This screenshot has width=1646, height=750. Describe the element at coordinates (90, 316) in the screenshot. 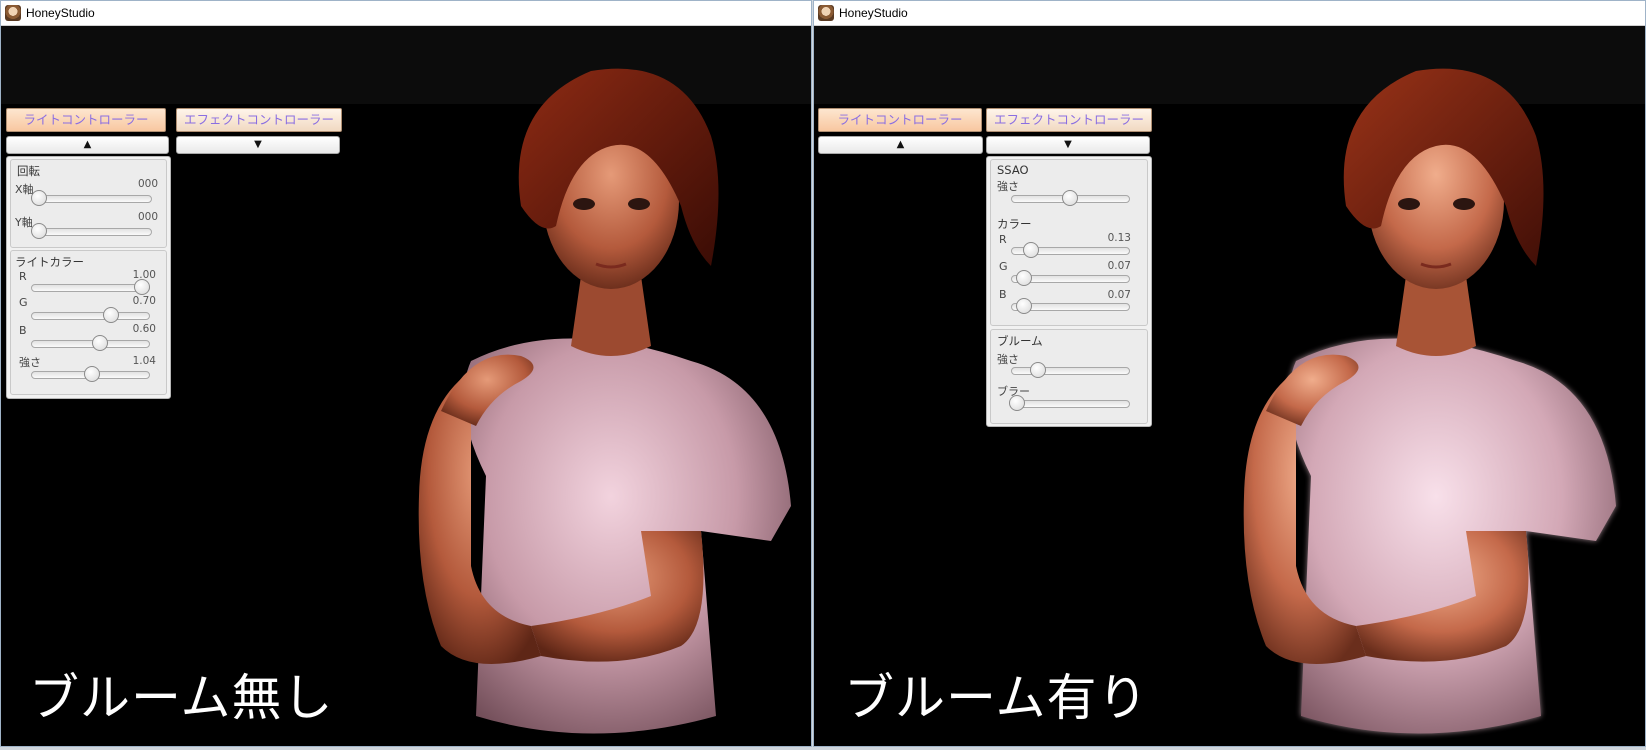

I see `g-slider` at that location.